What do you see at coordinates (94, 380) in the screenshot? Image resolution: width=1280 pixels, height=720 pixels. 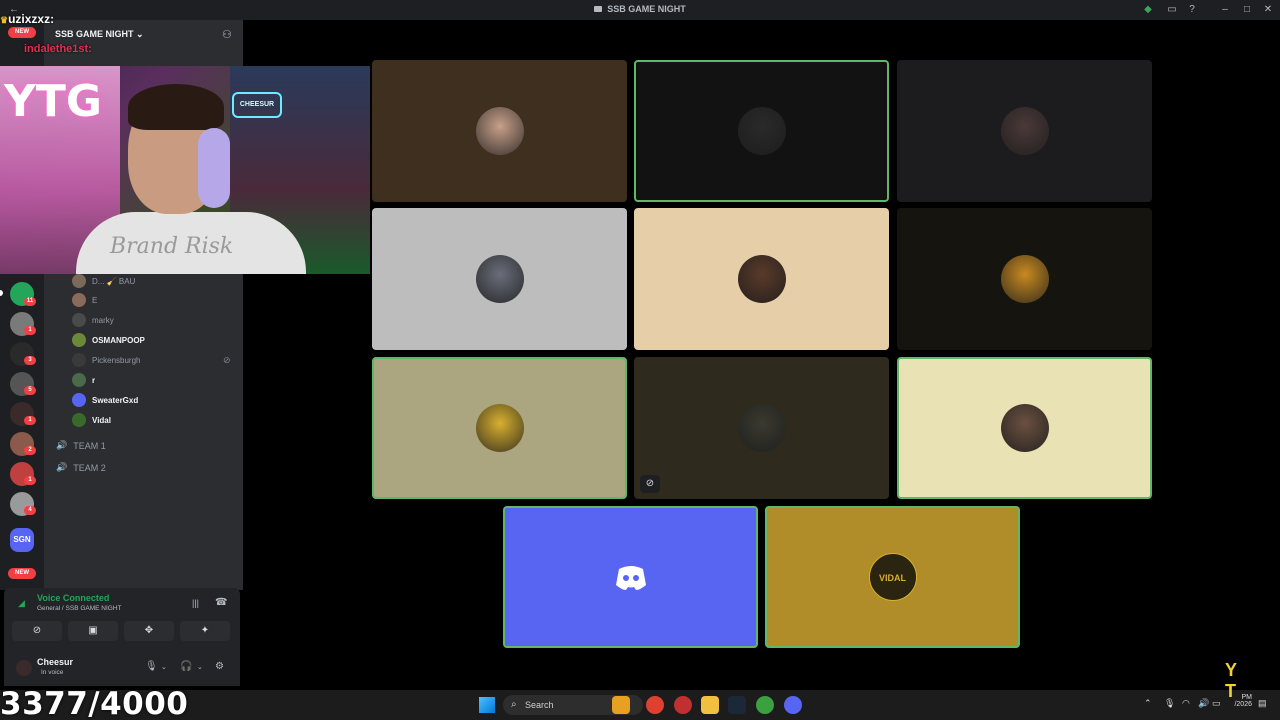 I see `member-name: r` at bounding box center [94, 380].